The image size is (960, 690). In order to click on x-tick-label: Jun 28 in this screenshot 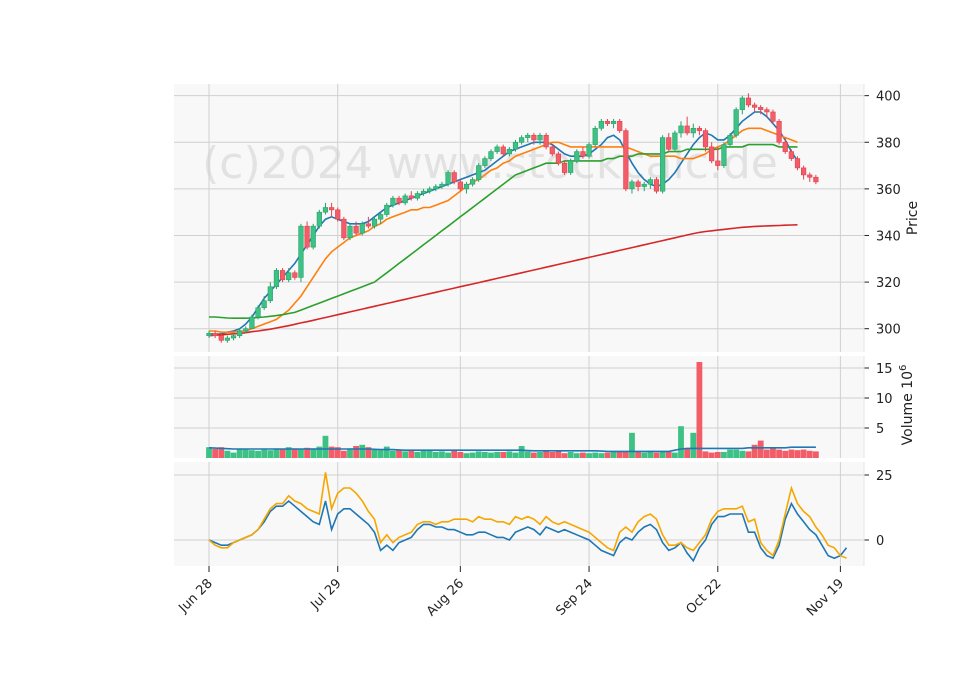, I will do `click(196, 596)`.